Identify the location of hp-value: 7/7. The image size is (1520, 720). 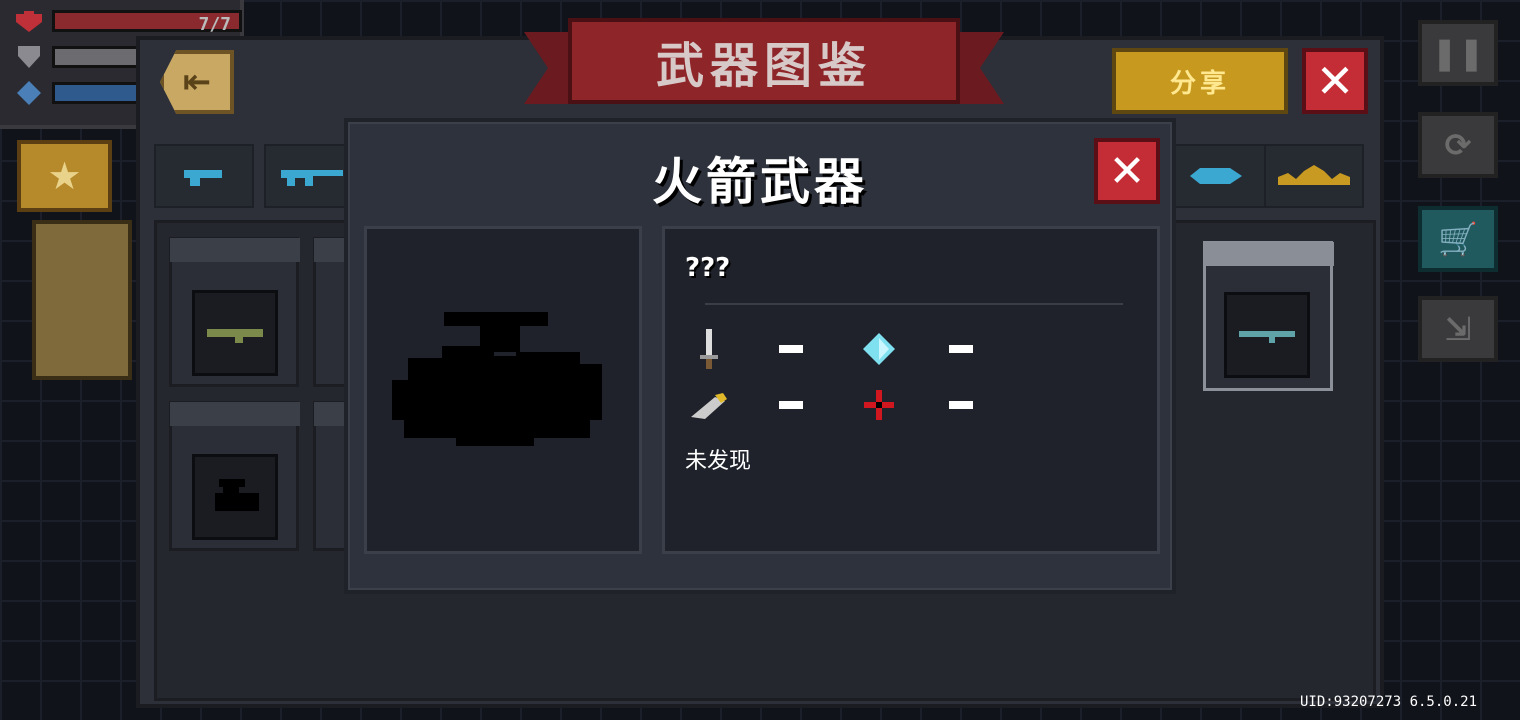
(214, 24).